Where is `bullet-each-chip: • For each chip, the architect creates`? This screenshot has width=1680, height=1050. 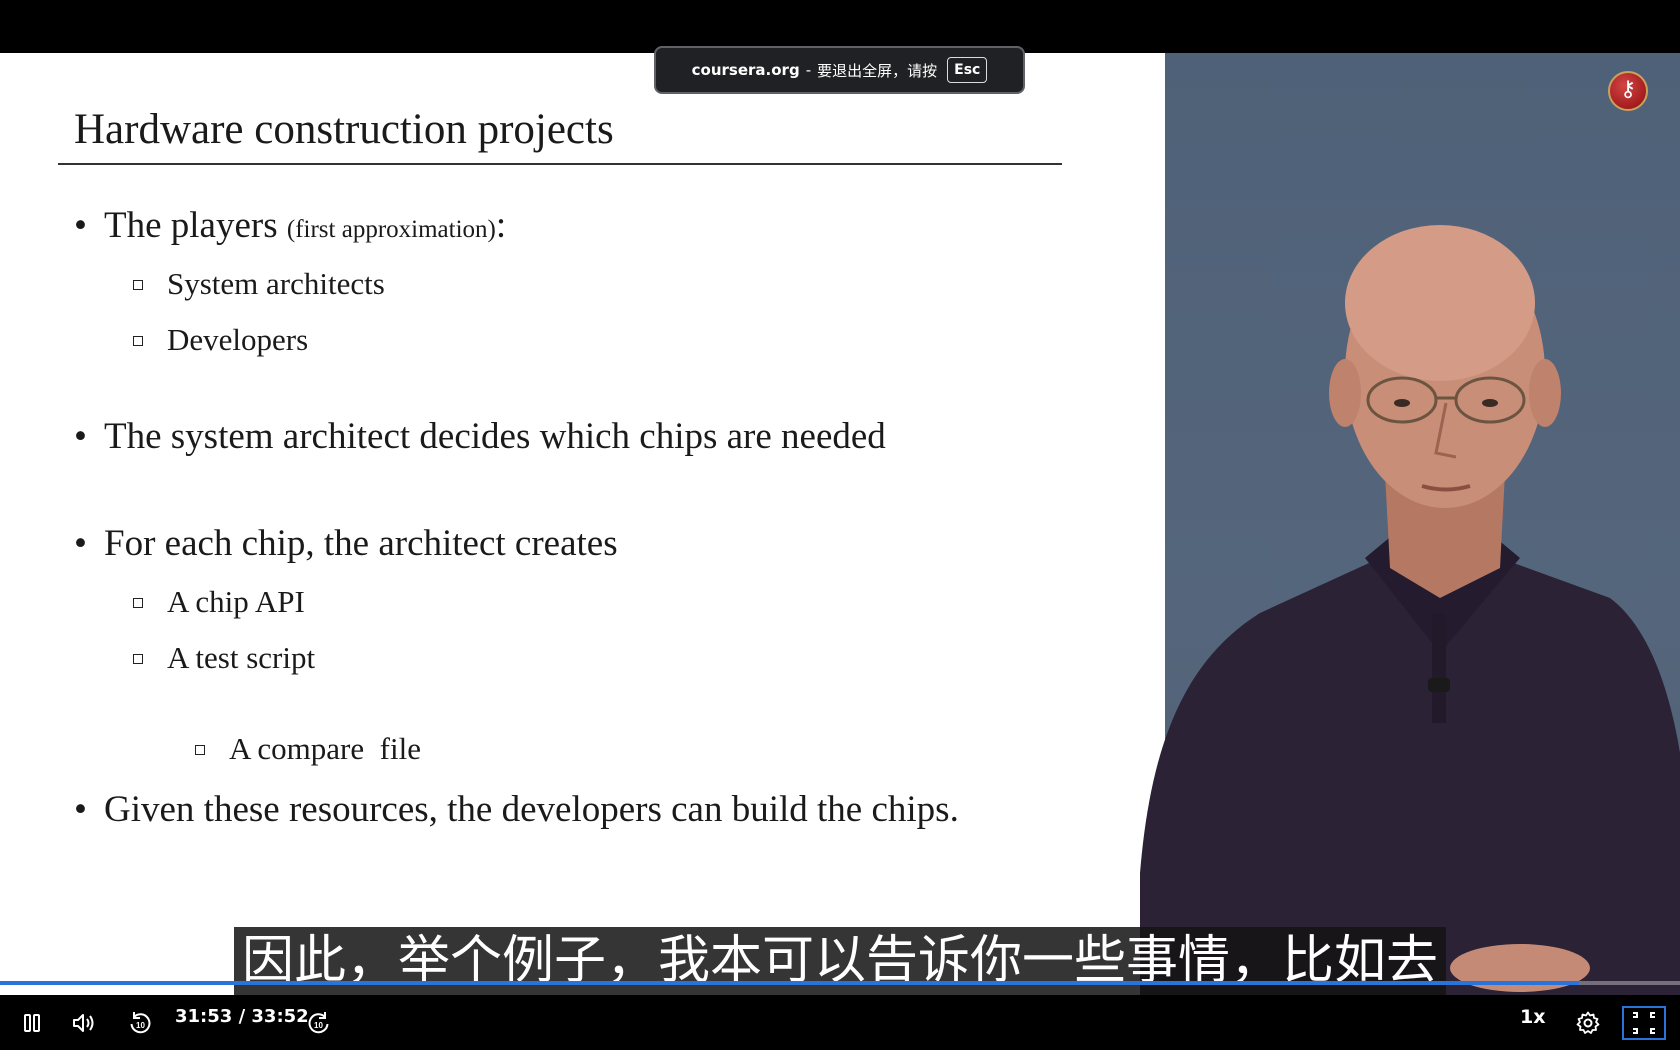
bullet-each-chip: • For each chip, the architect creates is located at coordinates (346, 543).